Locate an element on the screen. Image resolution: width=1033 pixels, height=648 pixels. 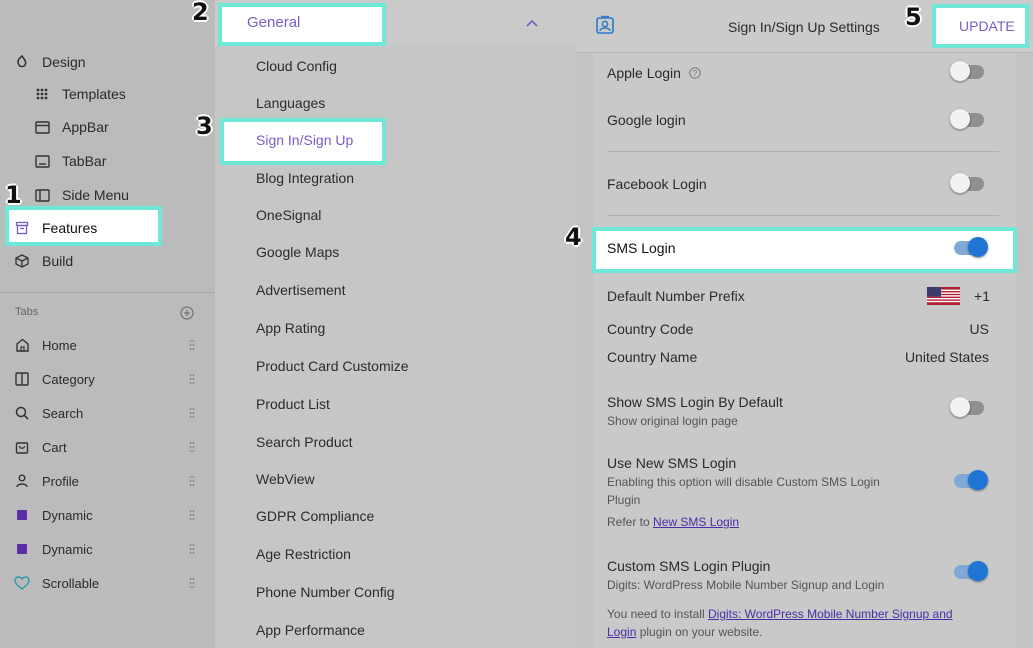
tab-label: Cart is located at coordinates (54, 447).